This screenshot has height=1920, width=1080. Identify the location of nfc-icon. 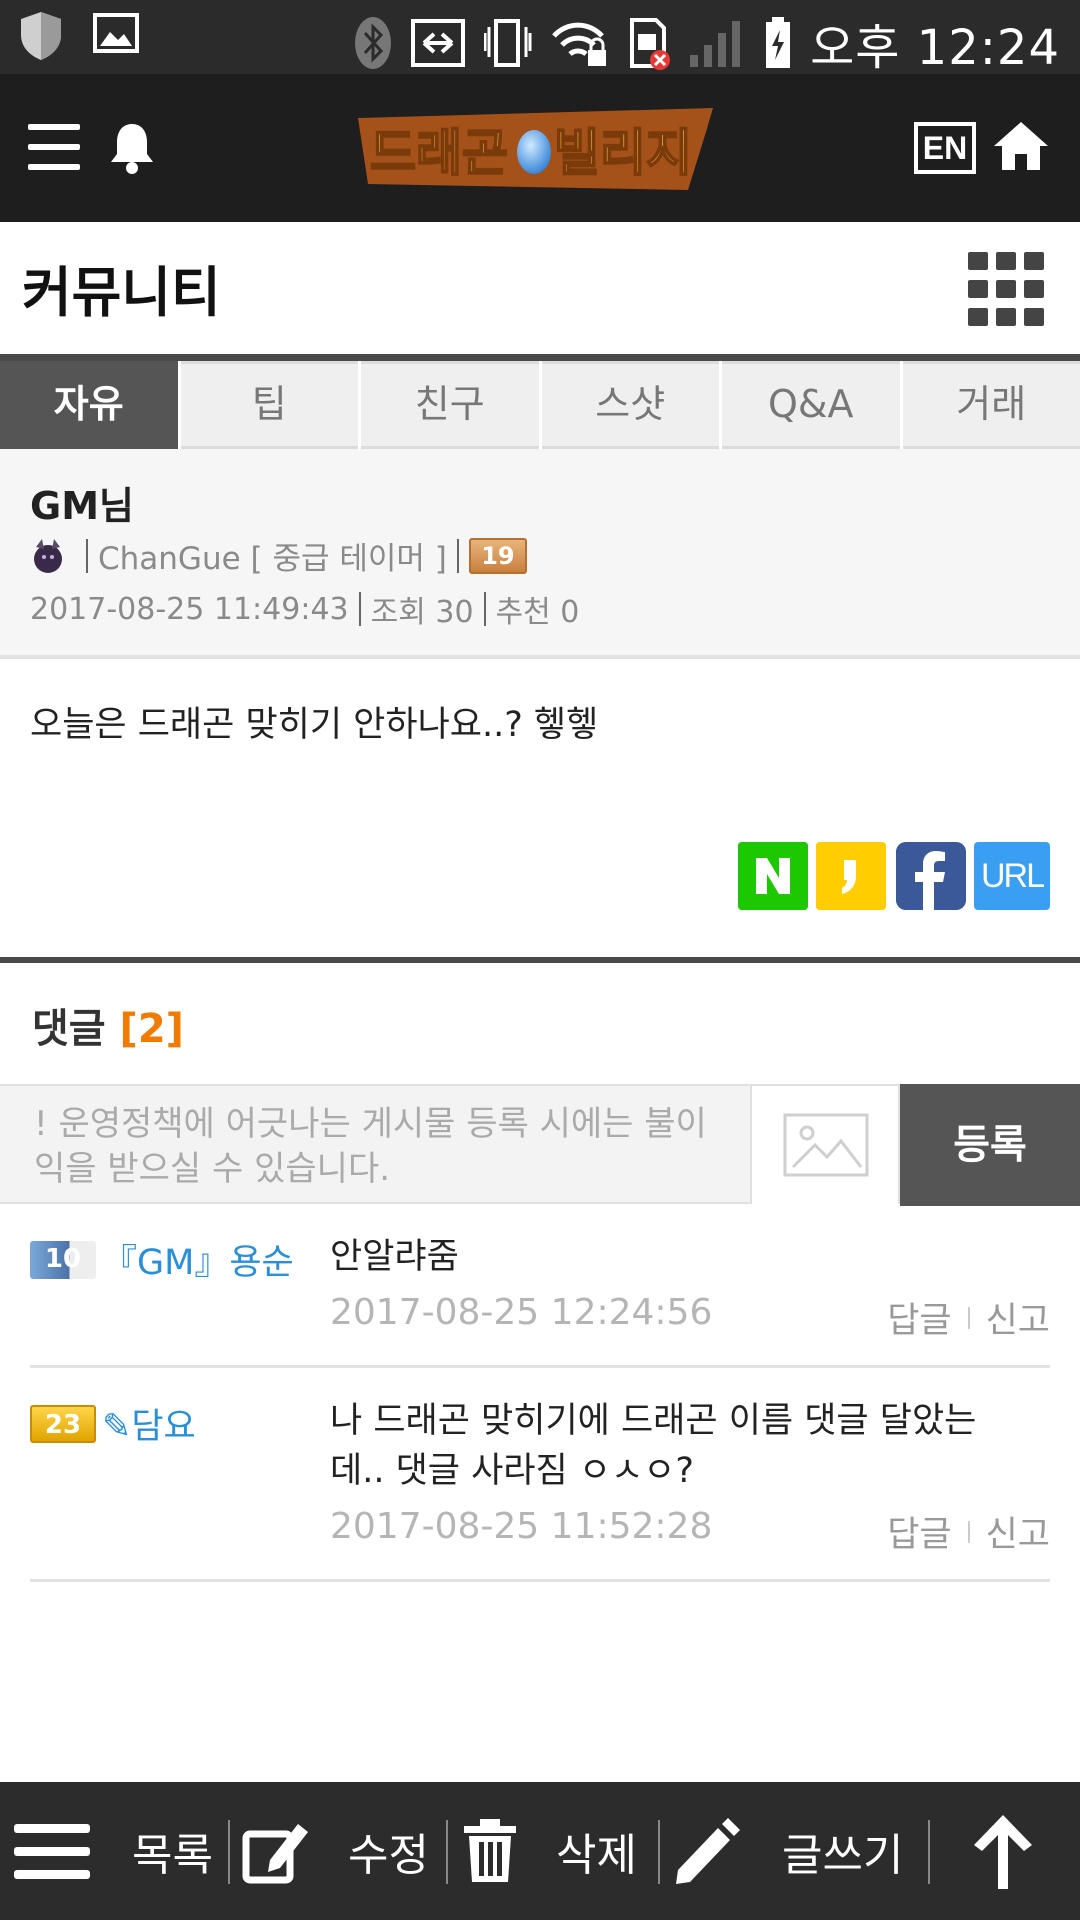
(438, 43).